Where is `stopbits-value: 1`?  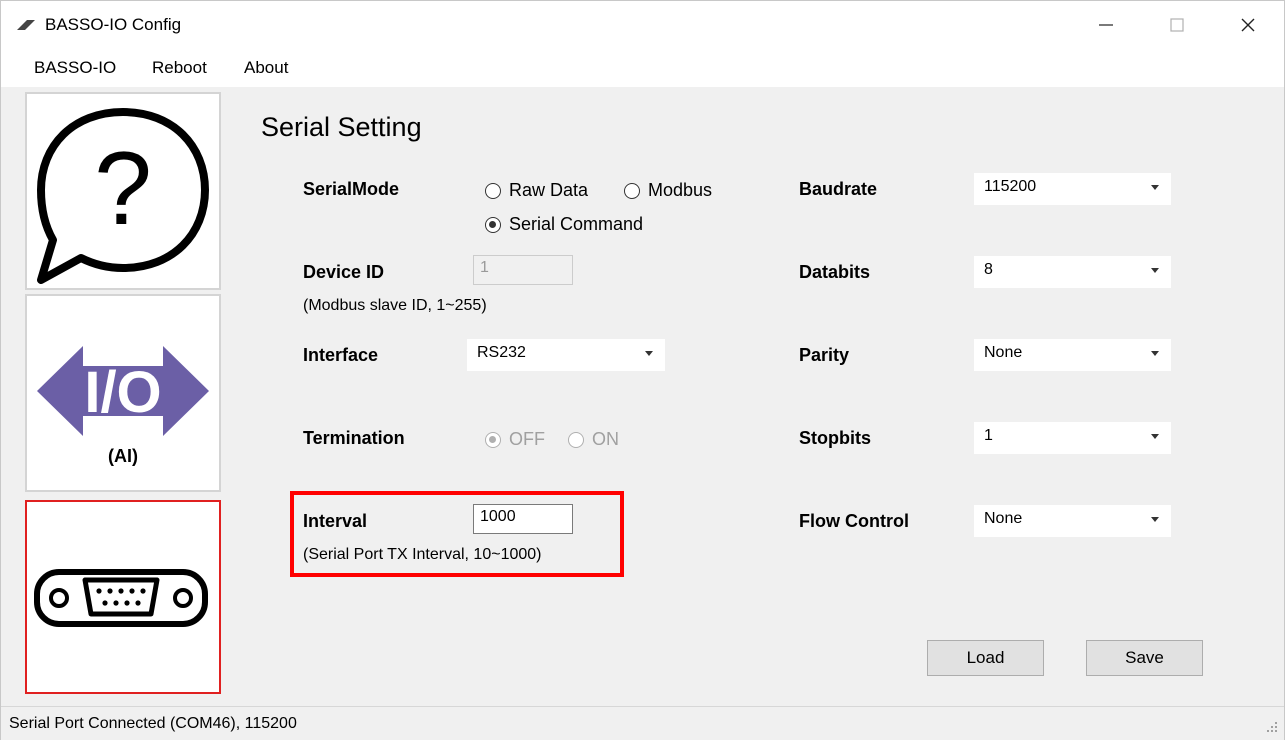
stopbits-value: 1 is located at coordinates (988, 435).